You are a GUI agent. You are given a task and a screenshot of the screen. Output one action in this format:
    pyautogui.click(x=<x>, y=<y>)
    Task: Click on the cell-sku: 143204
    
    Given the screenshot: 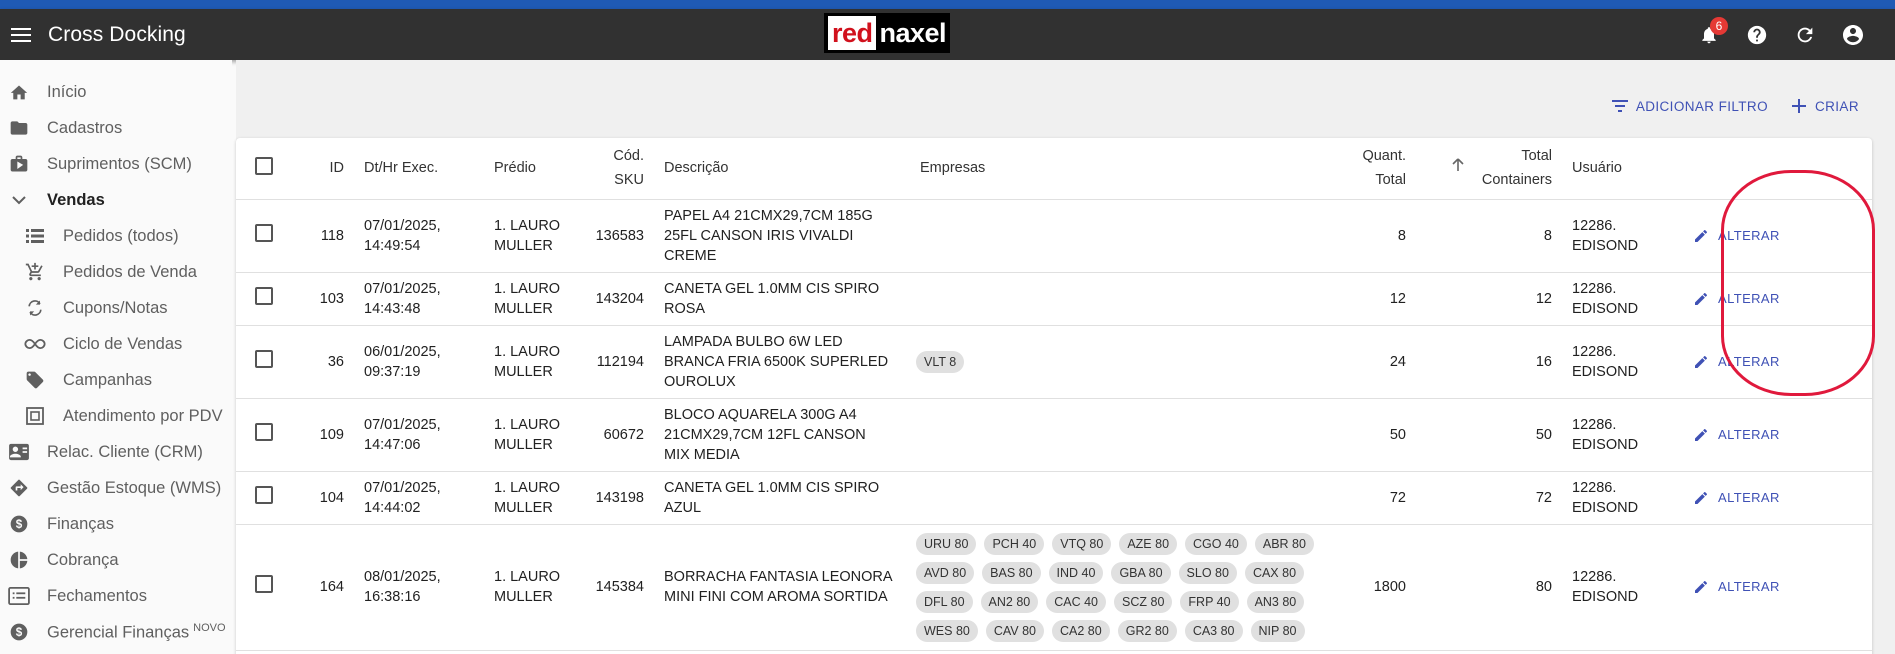 What is the action you would take?
    pyautogui.click(x=618, y=299)
    